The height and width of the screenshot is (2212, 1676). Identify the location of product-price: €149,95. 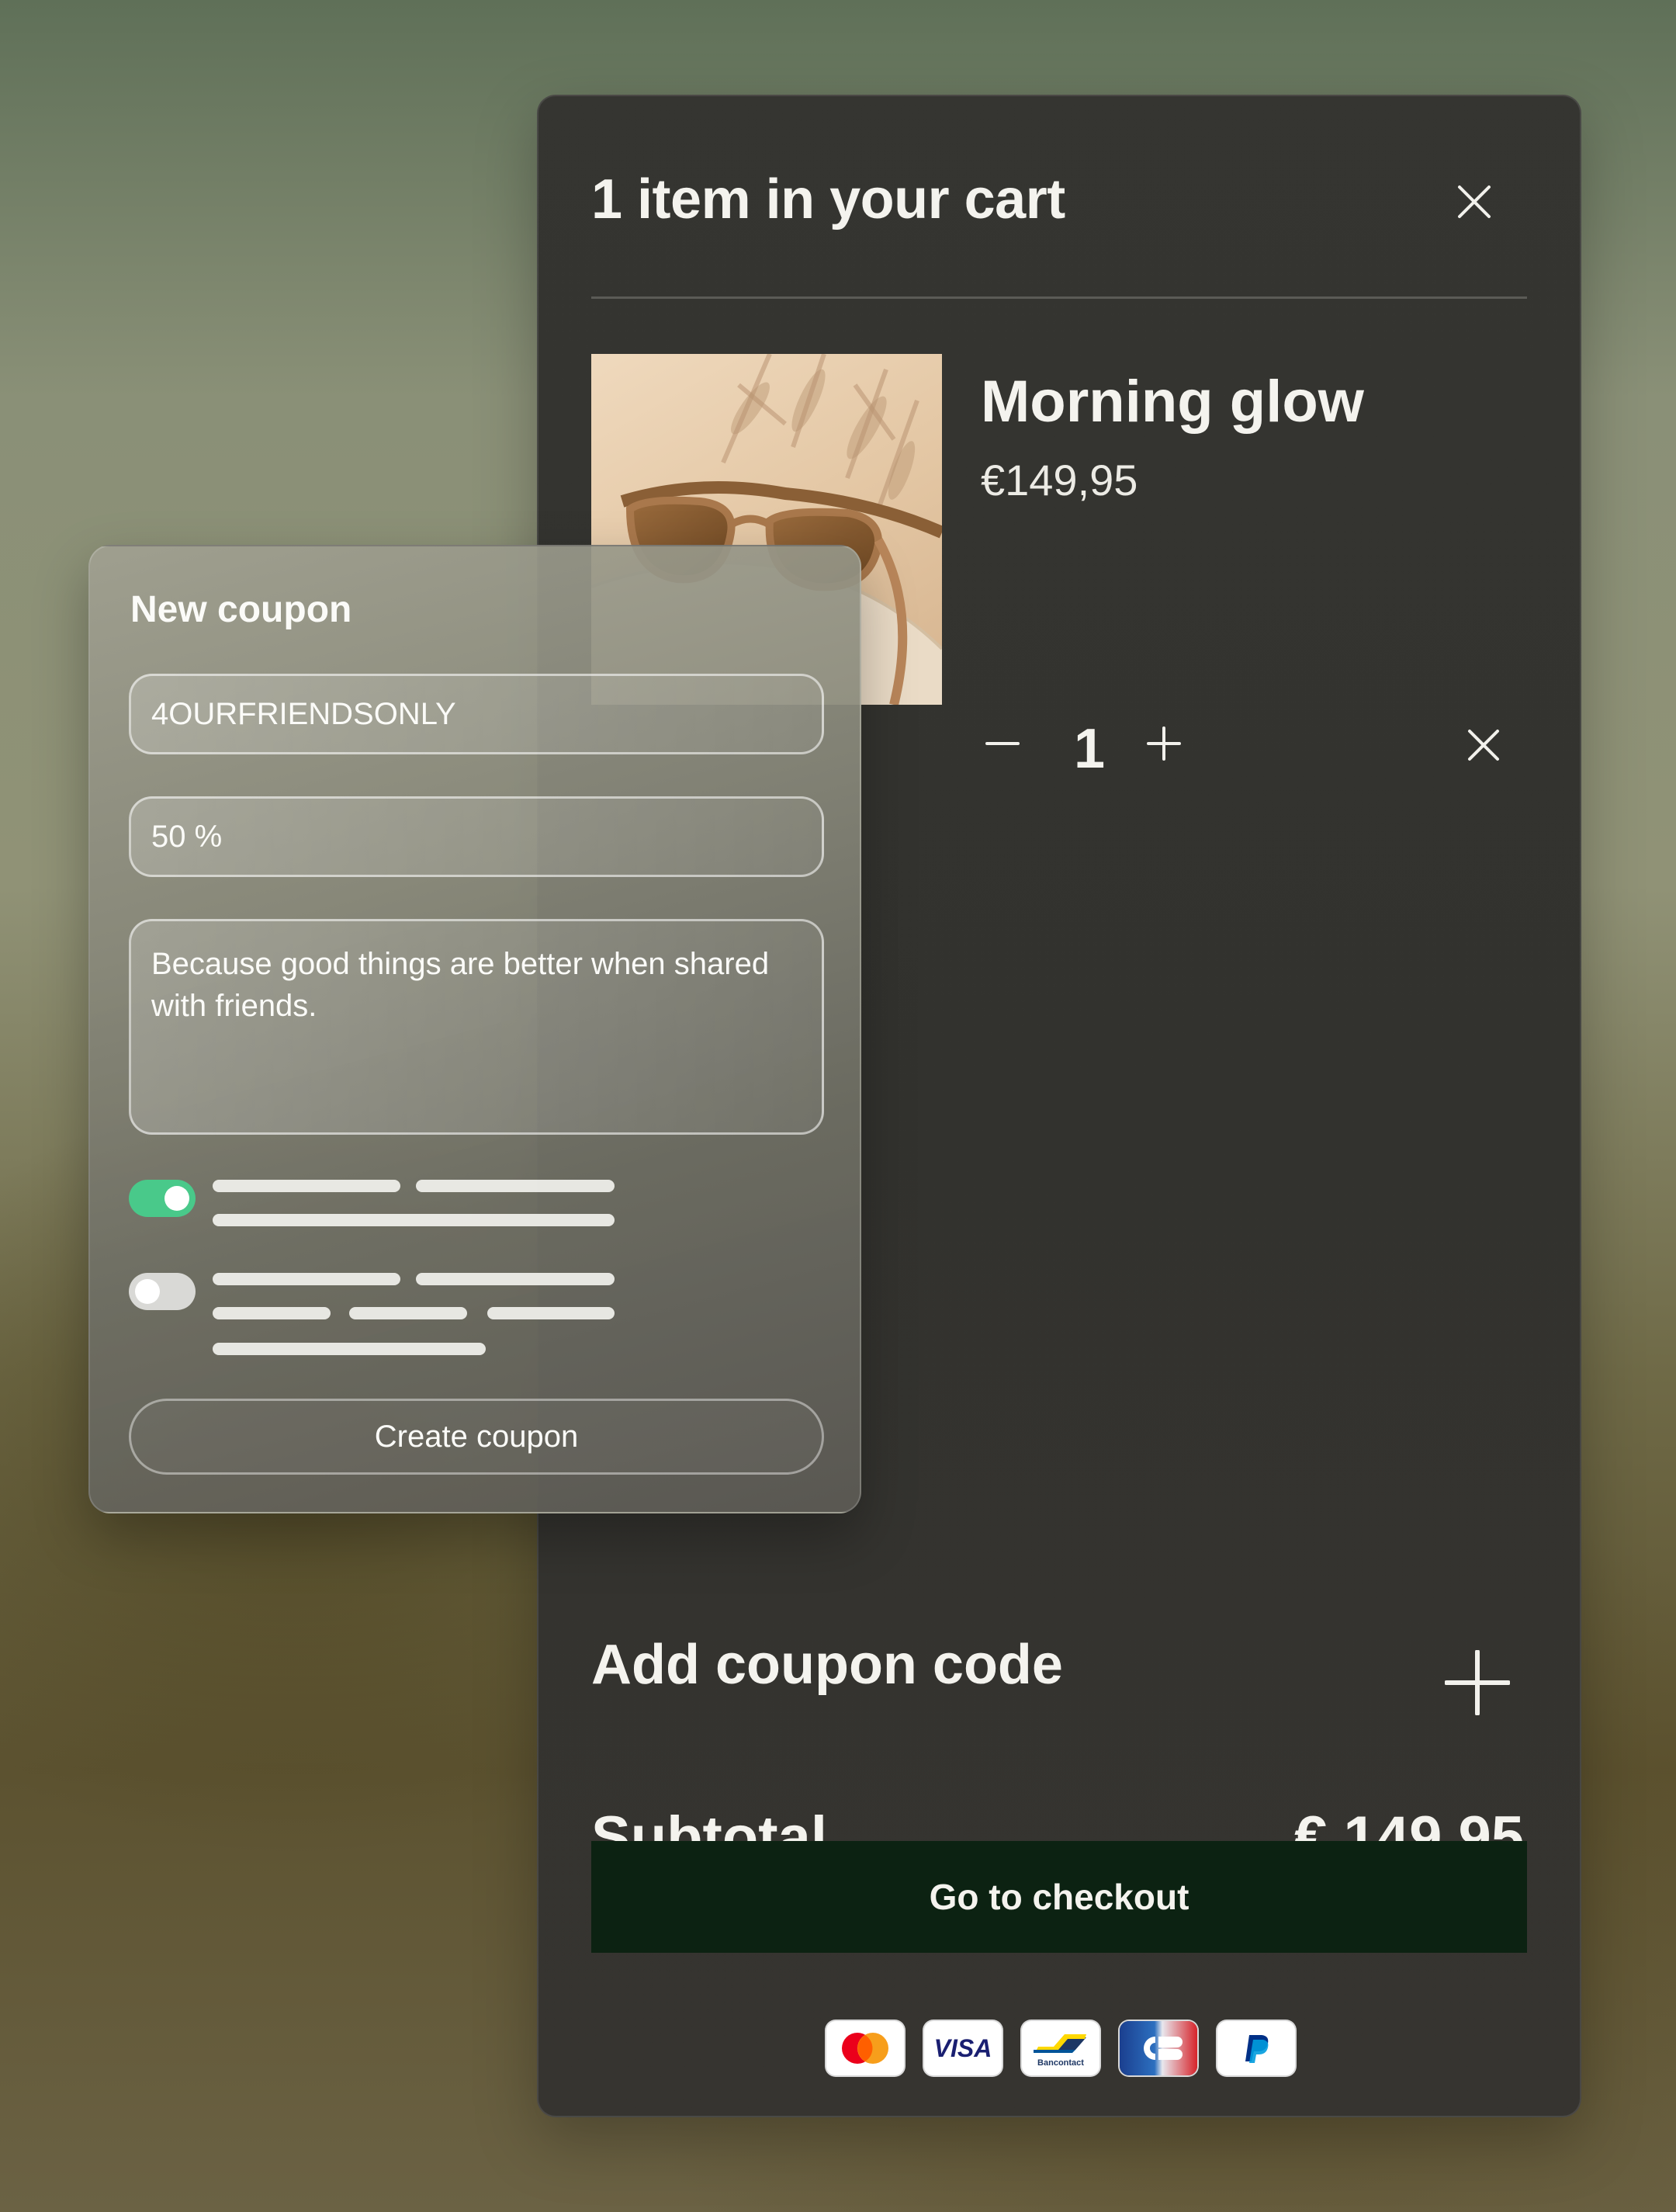
(1059, 480).